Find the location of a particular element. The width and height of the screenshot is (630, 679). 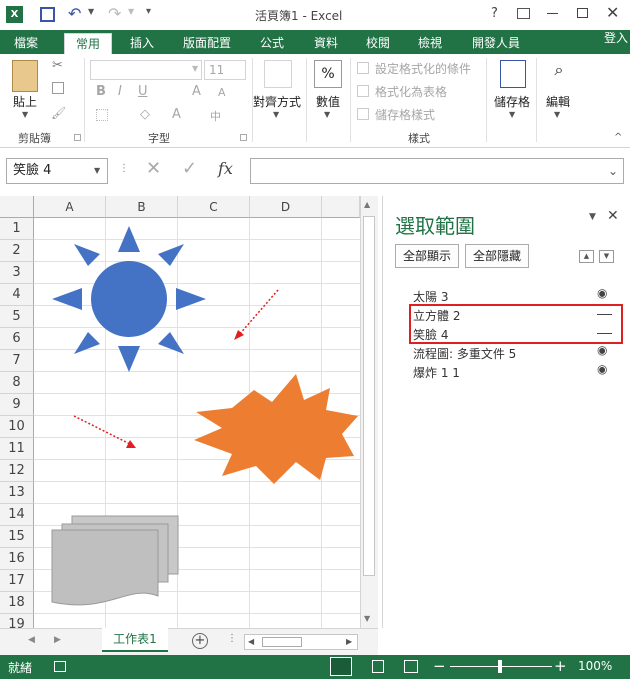

close-button: ✕ is located at coordinates (612, 12).